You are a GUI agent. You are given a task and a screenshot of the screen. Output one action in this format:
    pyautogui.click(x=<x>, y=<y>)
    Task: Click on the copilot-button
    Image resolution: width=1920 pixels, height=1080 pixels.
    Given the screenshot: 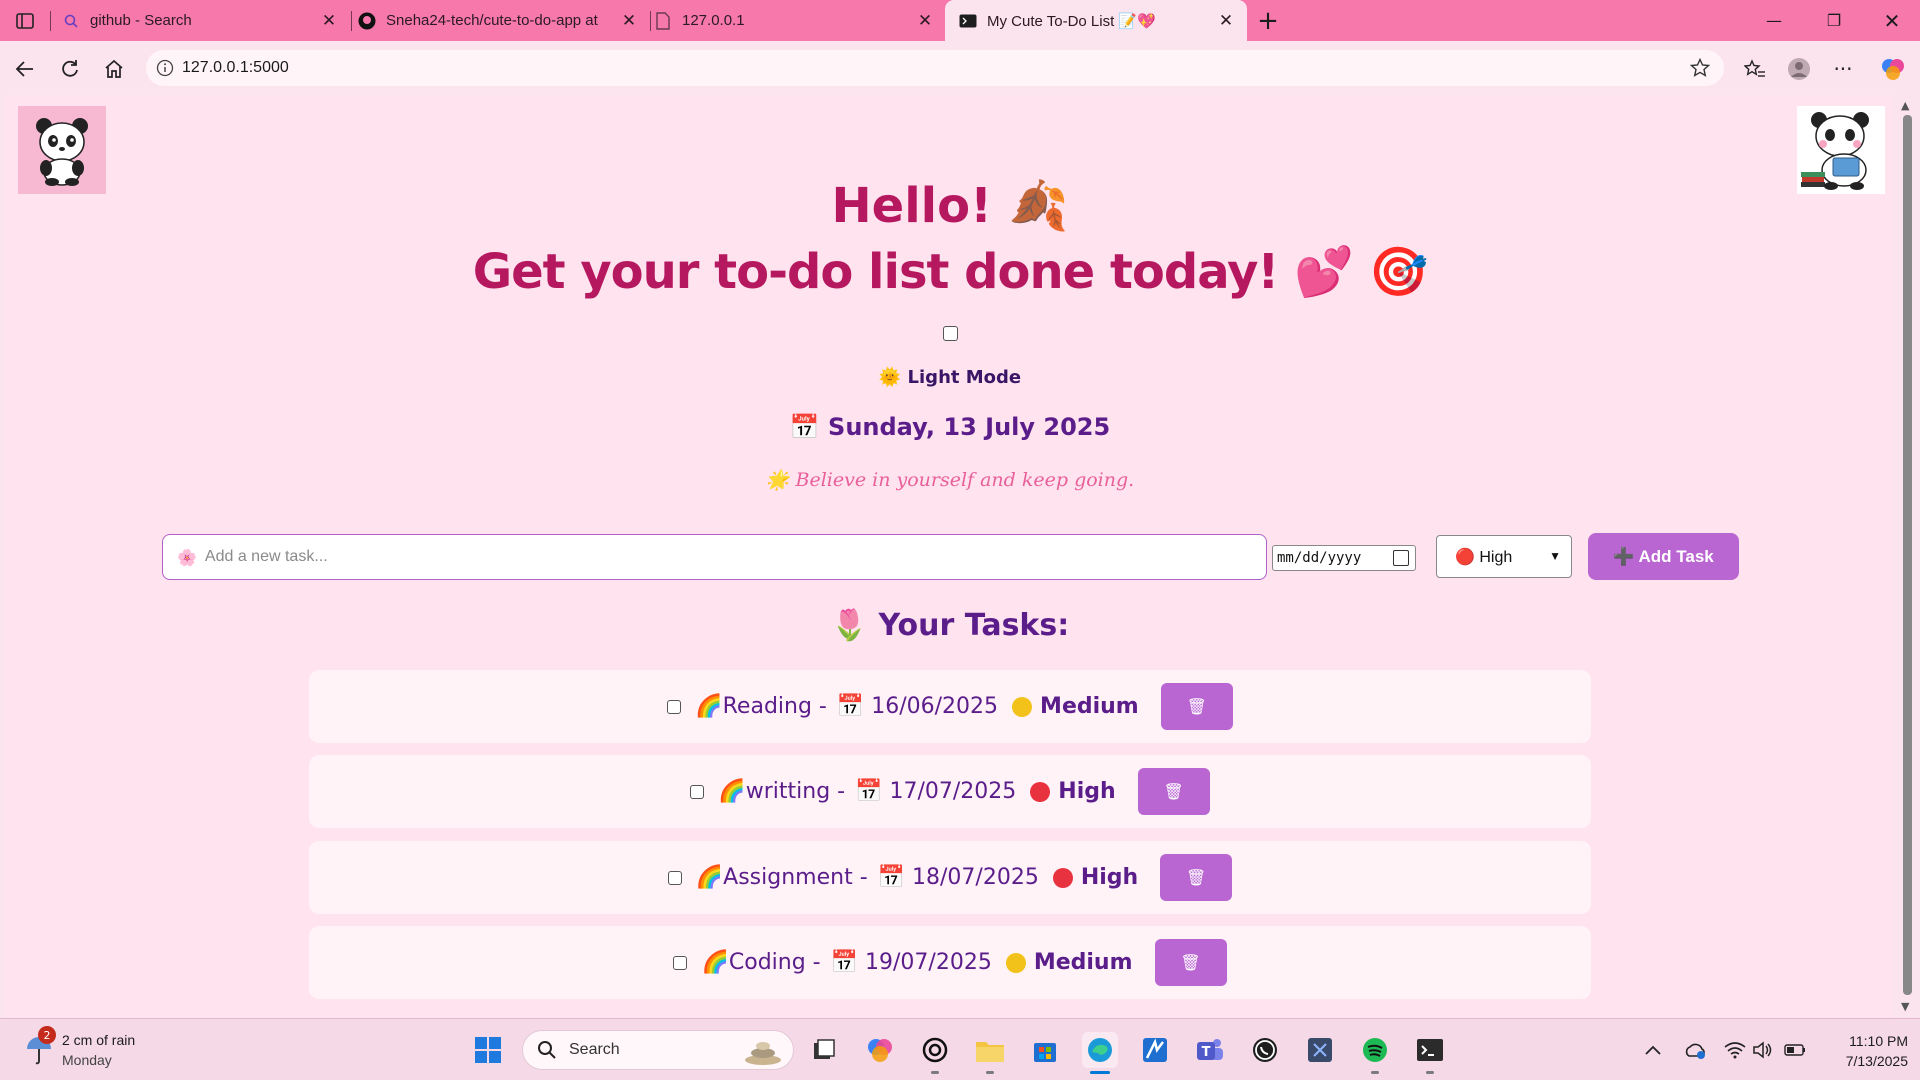 What is the action you would take?
    pyautogui.click(x=1893, y=69)
    